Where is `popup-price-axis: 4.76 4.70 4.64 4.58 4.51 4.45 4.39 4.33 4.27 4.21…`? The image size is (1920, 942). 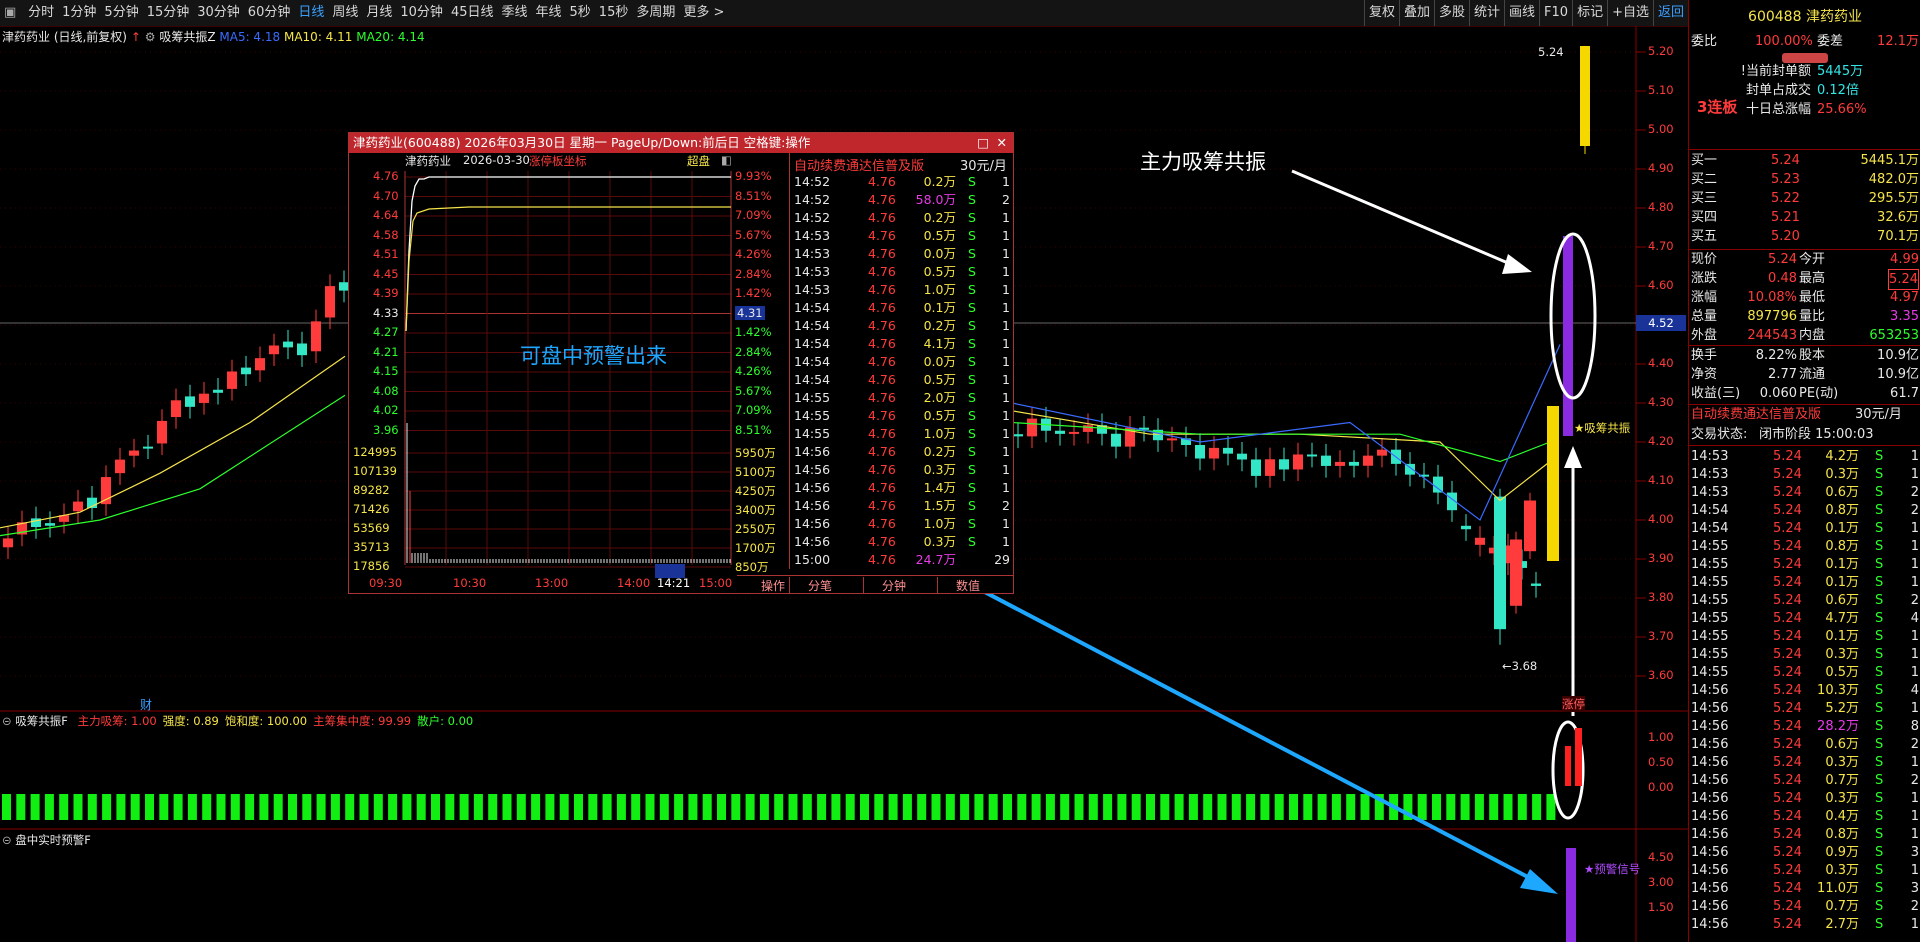
popup-price-axis: 4.76 4.70 4.64 4.58 4.51 4.45 4.39 4.33 4.27 4.21… is located at coordinates (376, 380).